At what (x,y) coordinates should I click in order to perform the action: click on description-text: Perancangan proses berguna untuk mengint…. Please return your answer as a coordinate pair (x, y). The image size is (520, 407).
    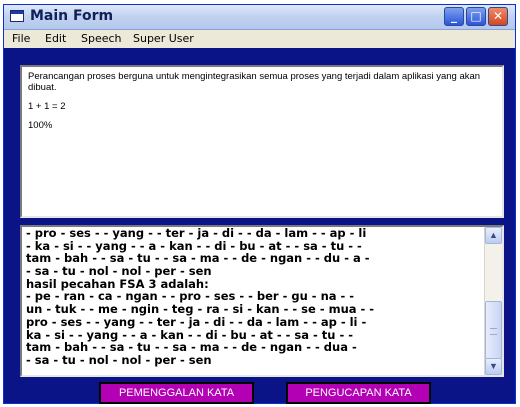
    Looking at the image, I should click on (254, 82).